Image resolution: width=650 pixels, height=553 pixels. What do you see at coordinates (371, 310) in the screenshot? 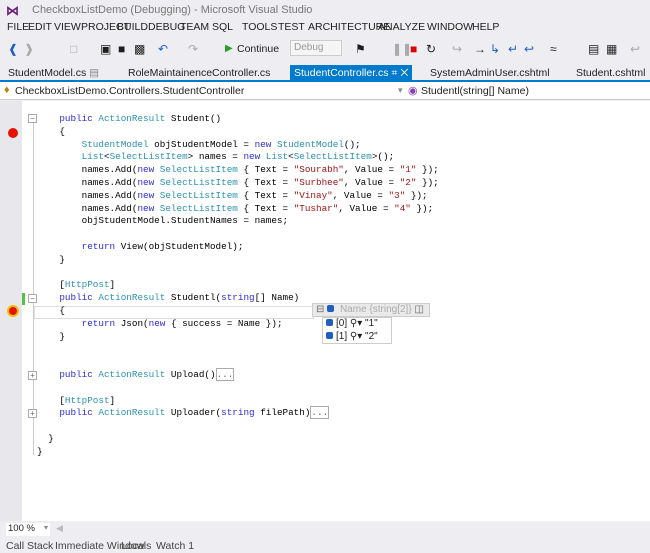
I see `datatip-header: ⊟ Name {string[2]} ◫` at bounding box center [371, 310].